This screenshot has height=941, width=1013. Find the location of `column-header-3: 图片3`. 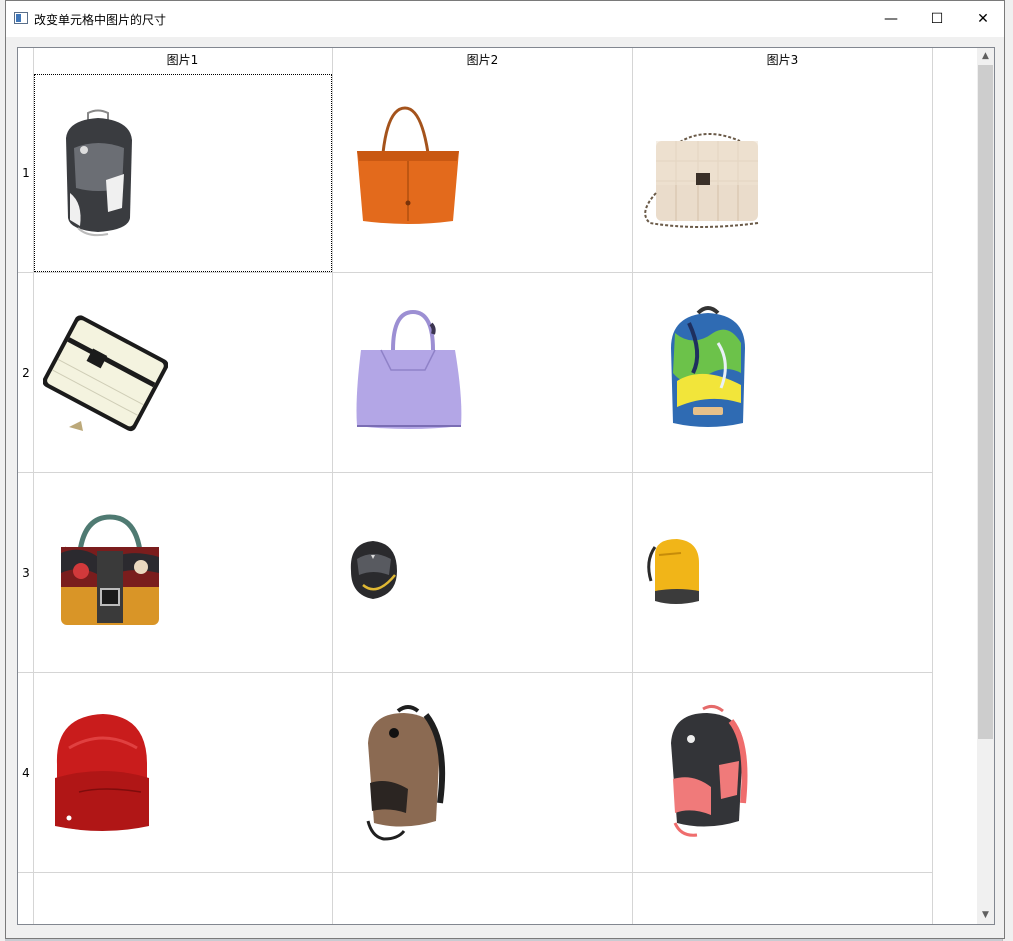

column-header-3: 图片3 is located at coordinates (783, 60).